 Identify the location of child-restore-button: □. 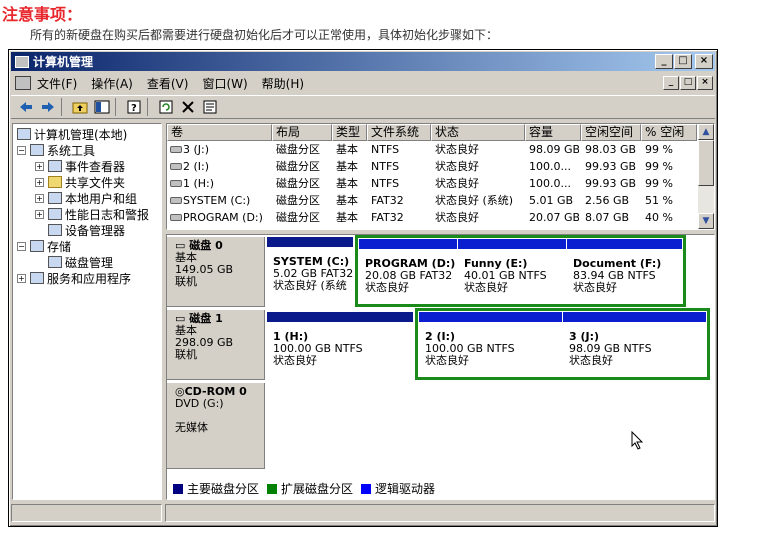
(688, 83).